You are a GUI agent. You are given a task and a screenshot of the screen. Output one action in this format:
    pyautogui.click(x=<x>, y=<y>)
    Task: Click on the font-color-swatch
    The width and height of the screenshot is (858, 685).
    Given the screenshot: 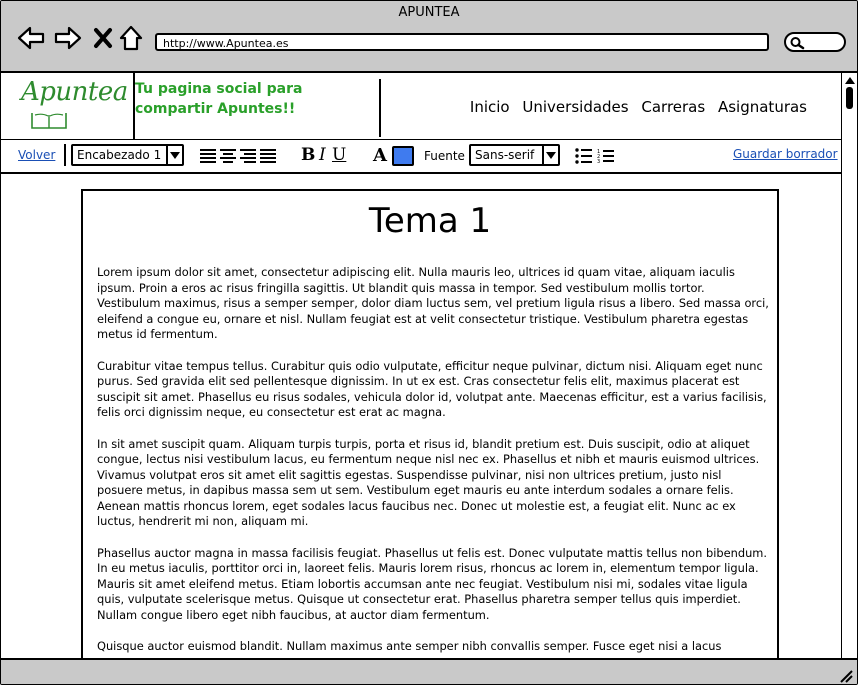 What is the action you would take?
    pyautogui.click(x=403, y=156)
    